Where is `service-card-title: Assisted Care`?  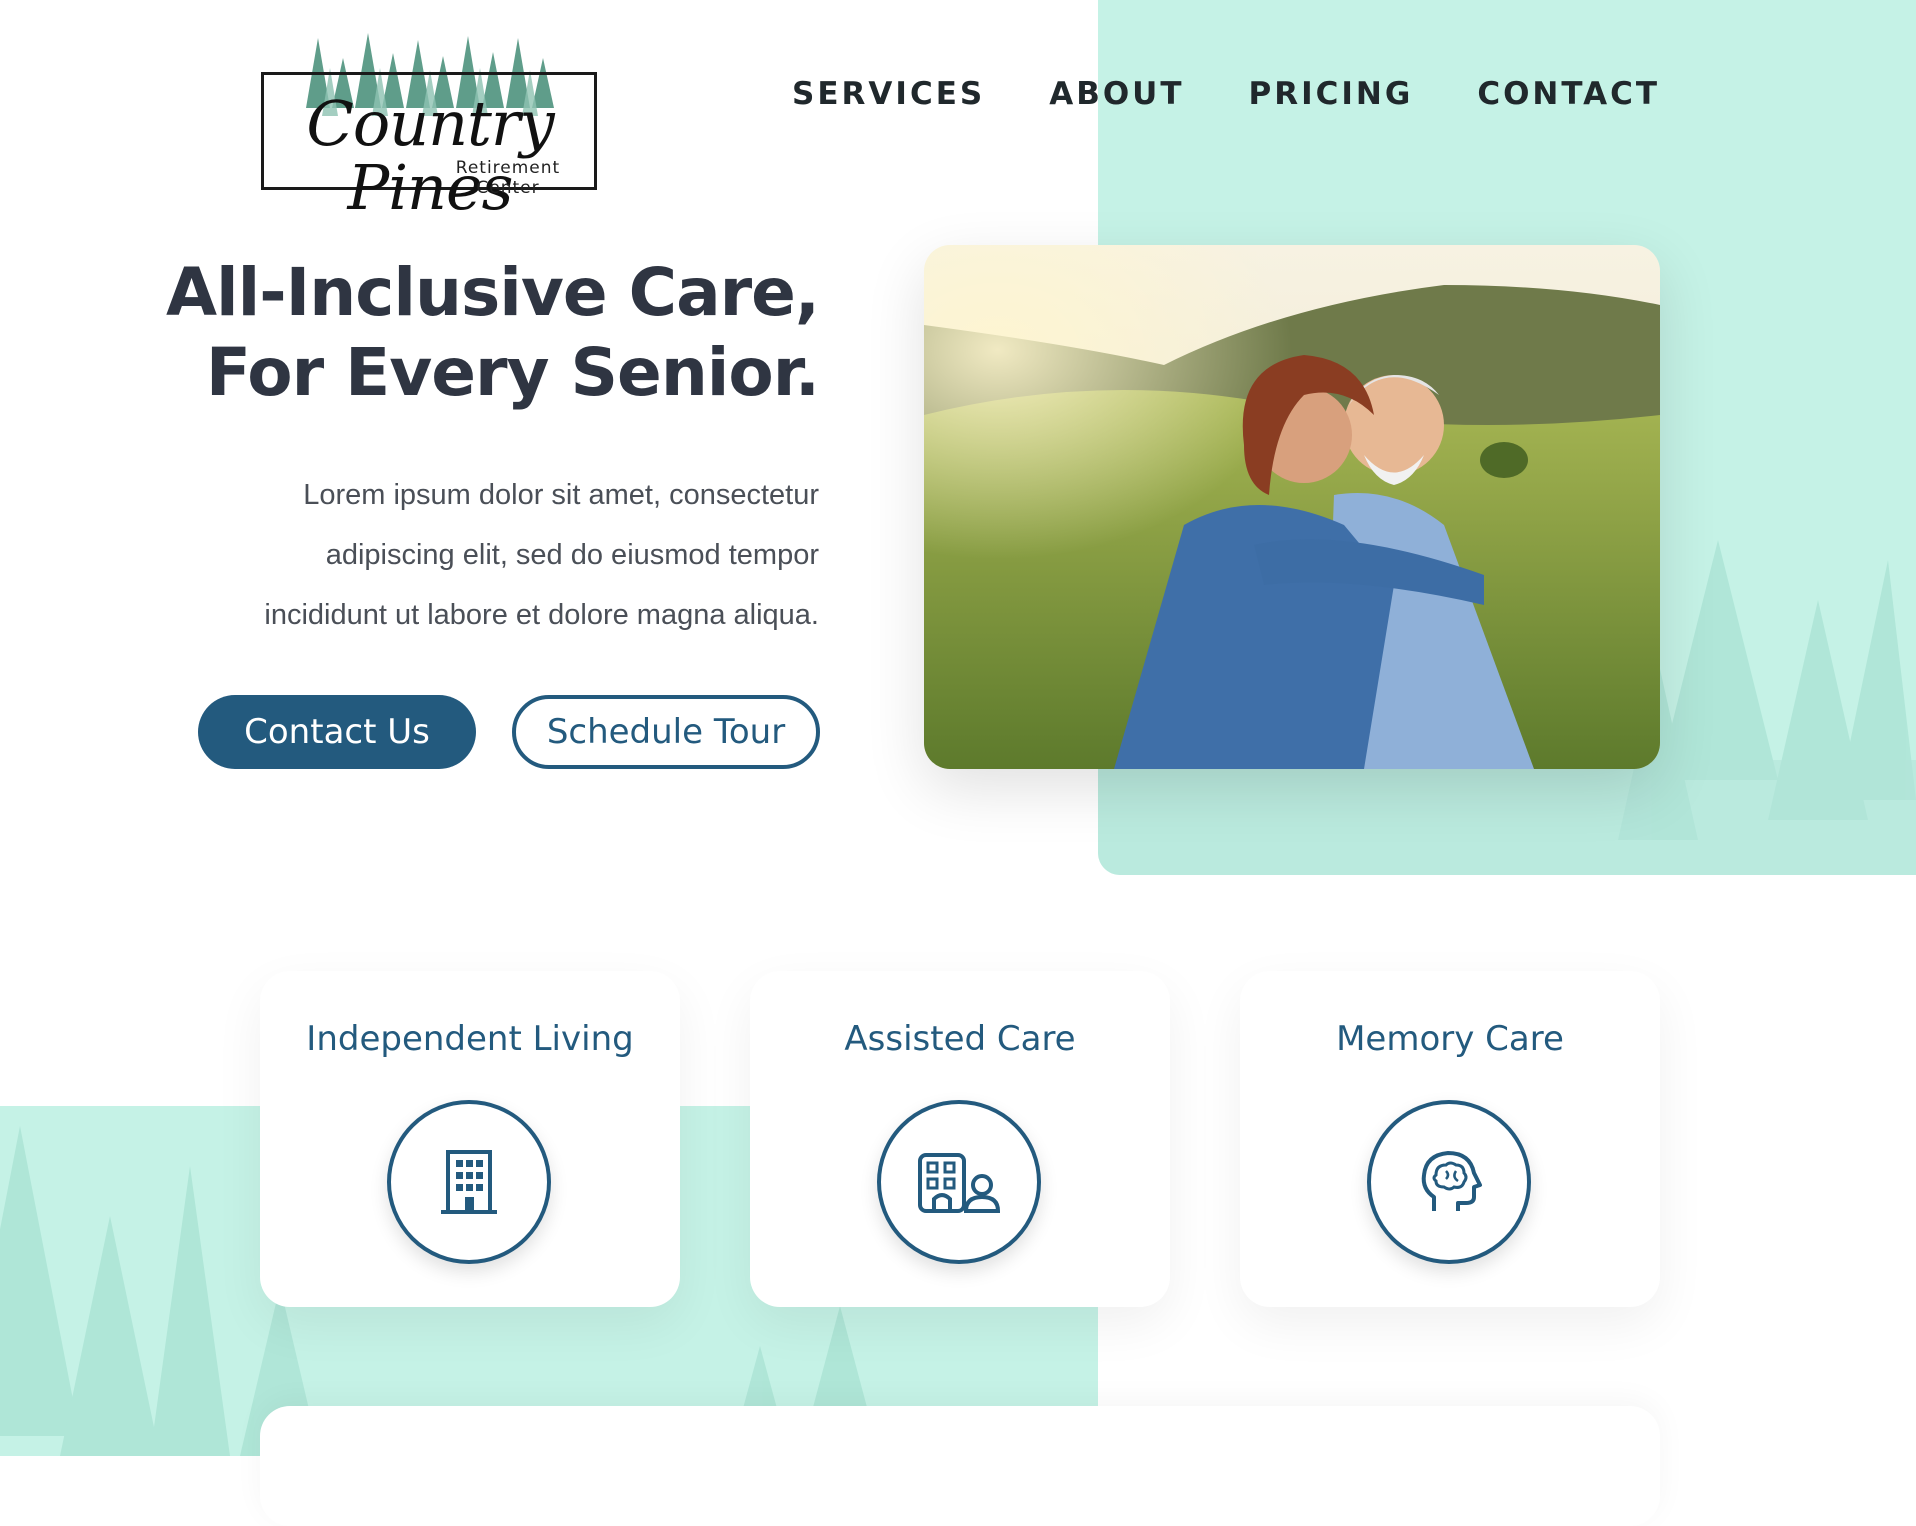
service-card-title: Assisted Care is located at coordinates (960, 1039).